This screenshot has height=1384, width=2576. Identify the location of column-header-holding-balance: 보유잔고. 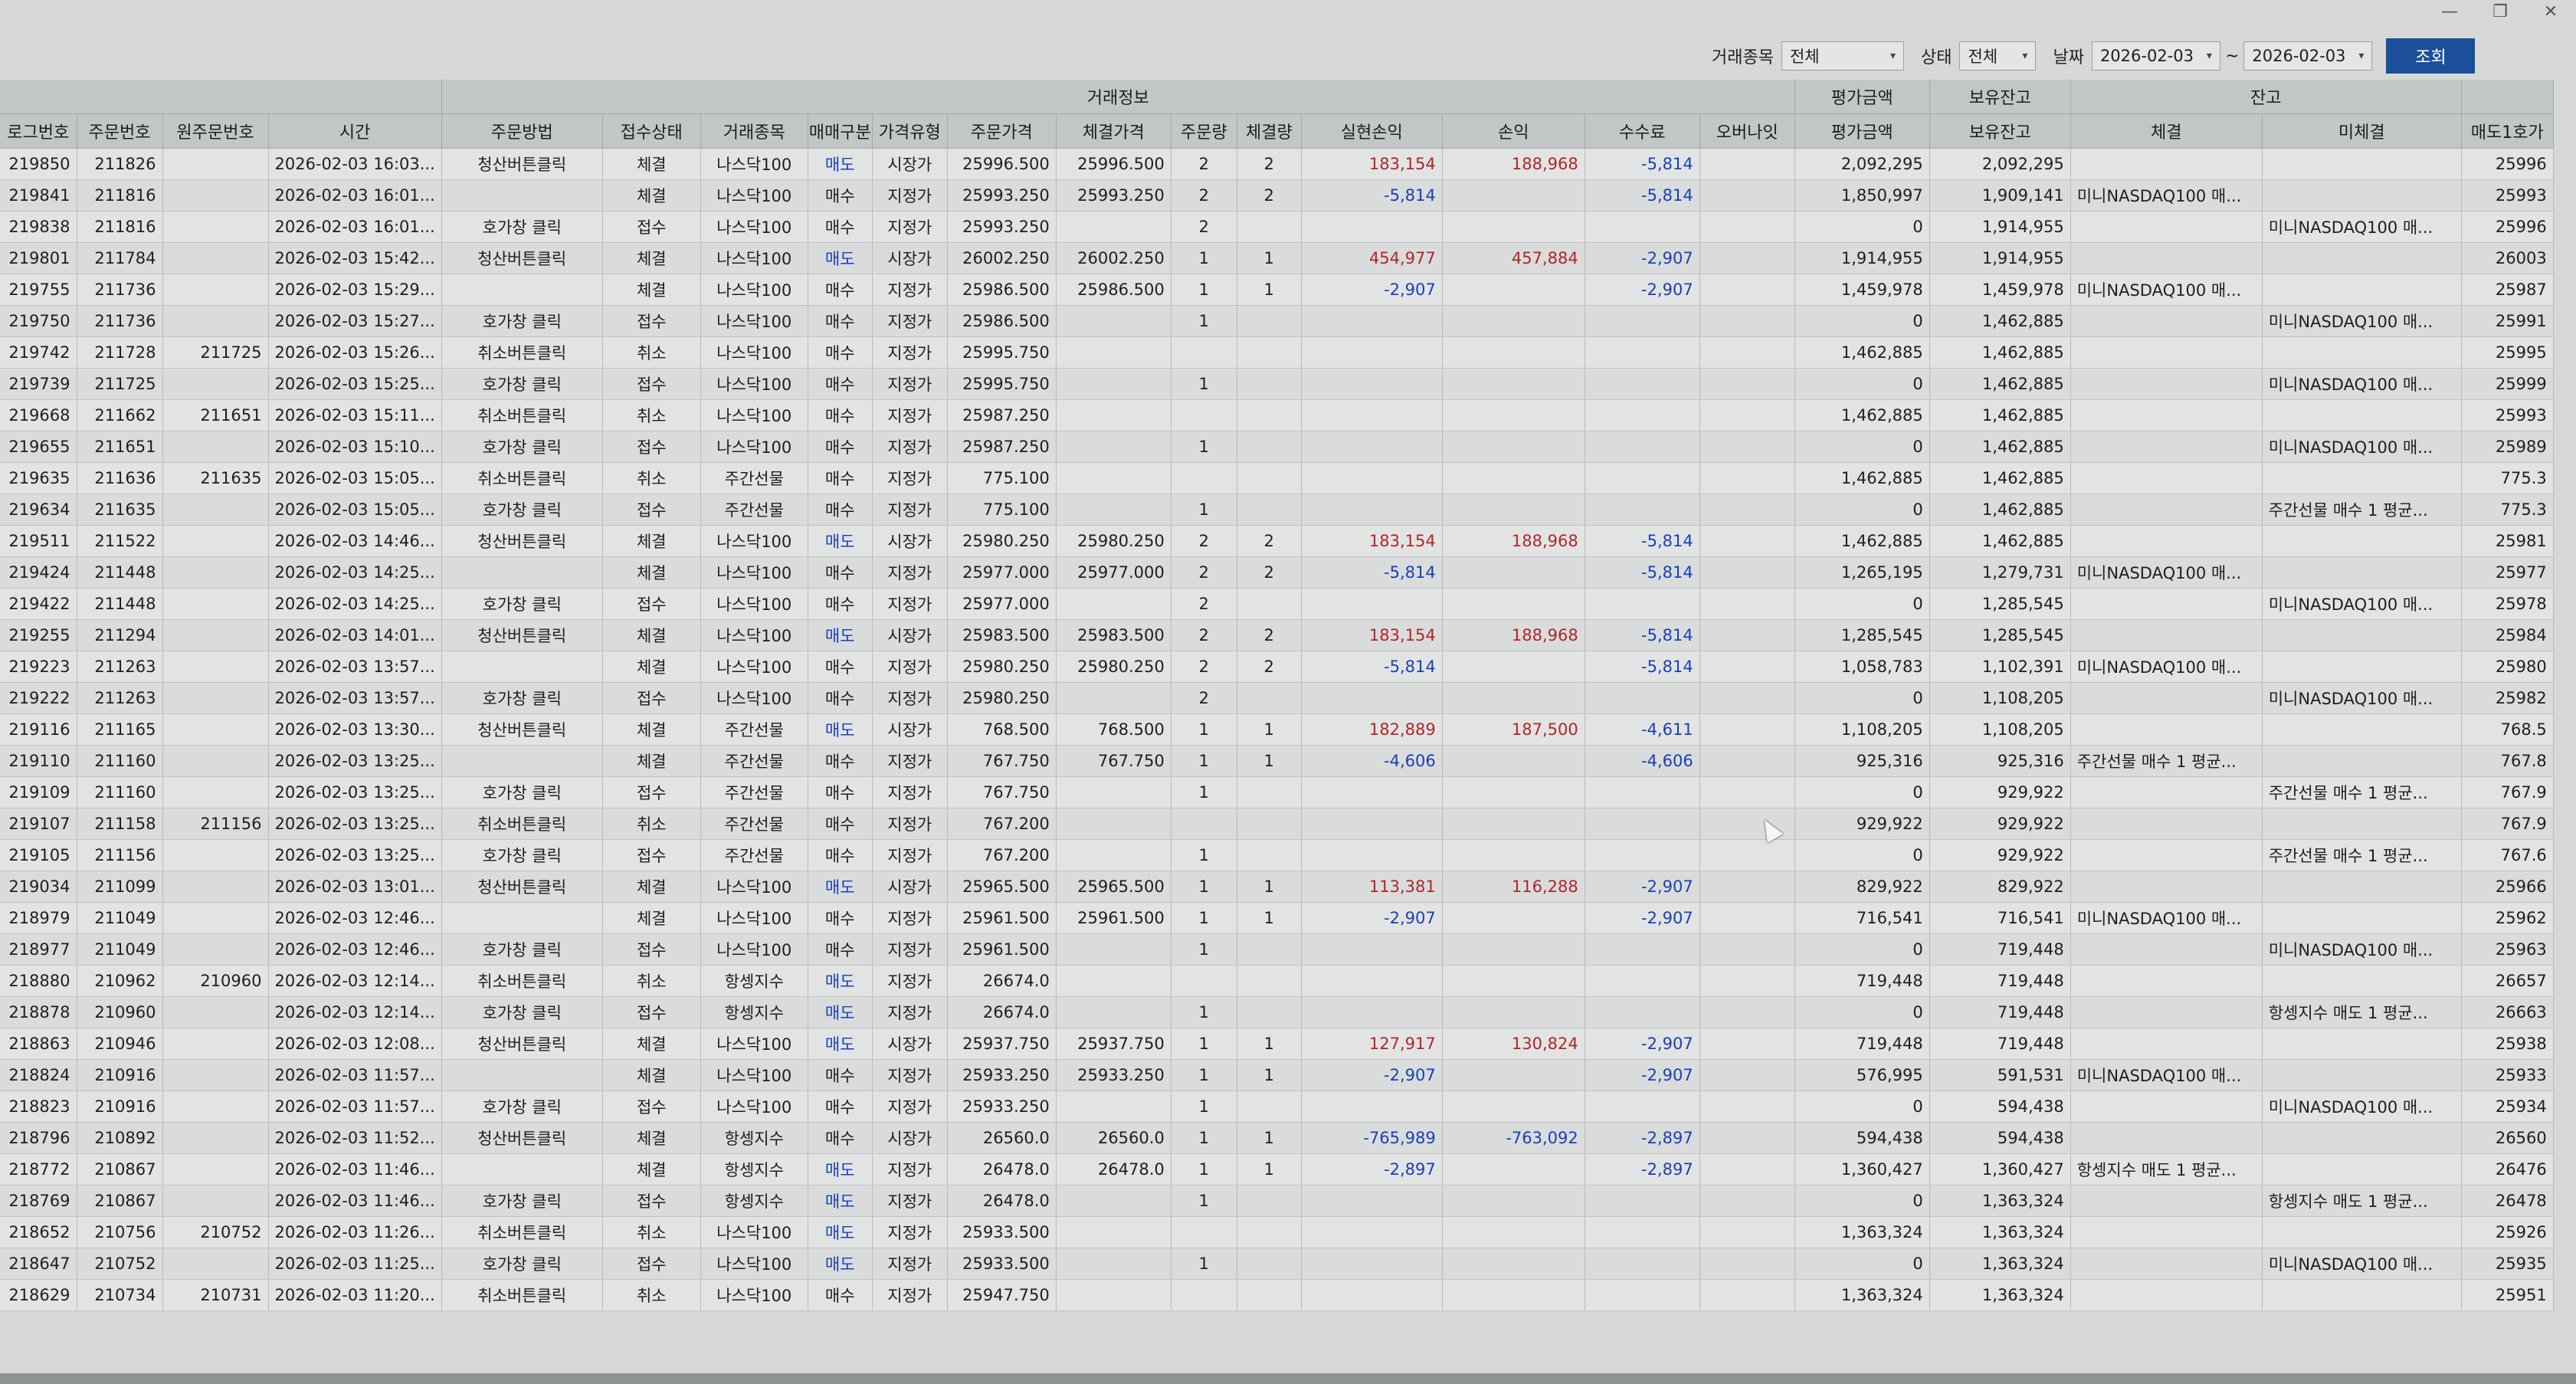
(2000, 131).